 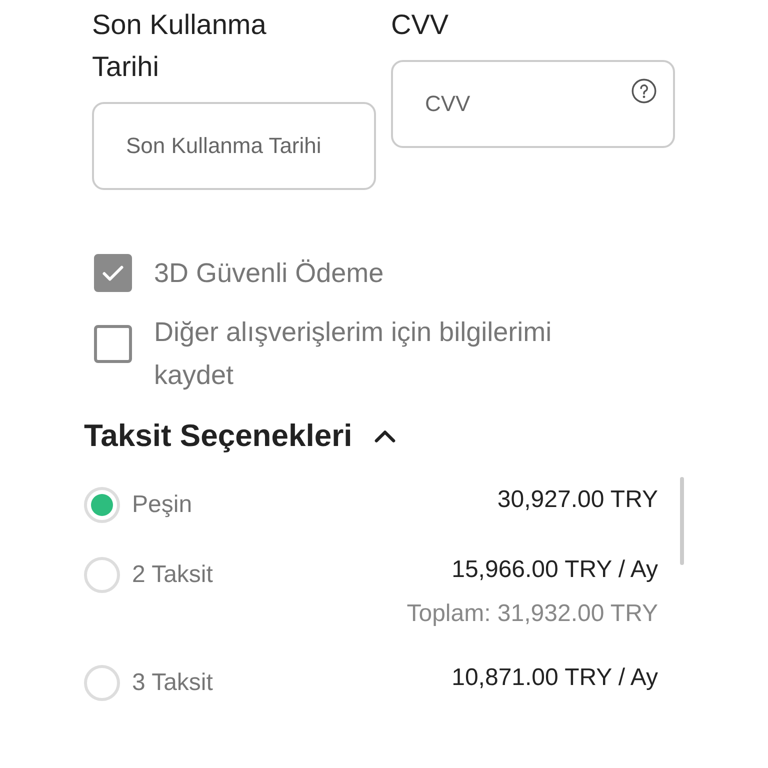 What do you see at coordinates (162, 505) in the screenshot?
I see `option-label: Peşin` at bounding box center [162, 505].